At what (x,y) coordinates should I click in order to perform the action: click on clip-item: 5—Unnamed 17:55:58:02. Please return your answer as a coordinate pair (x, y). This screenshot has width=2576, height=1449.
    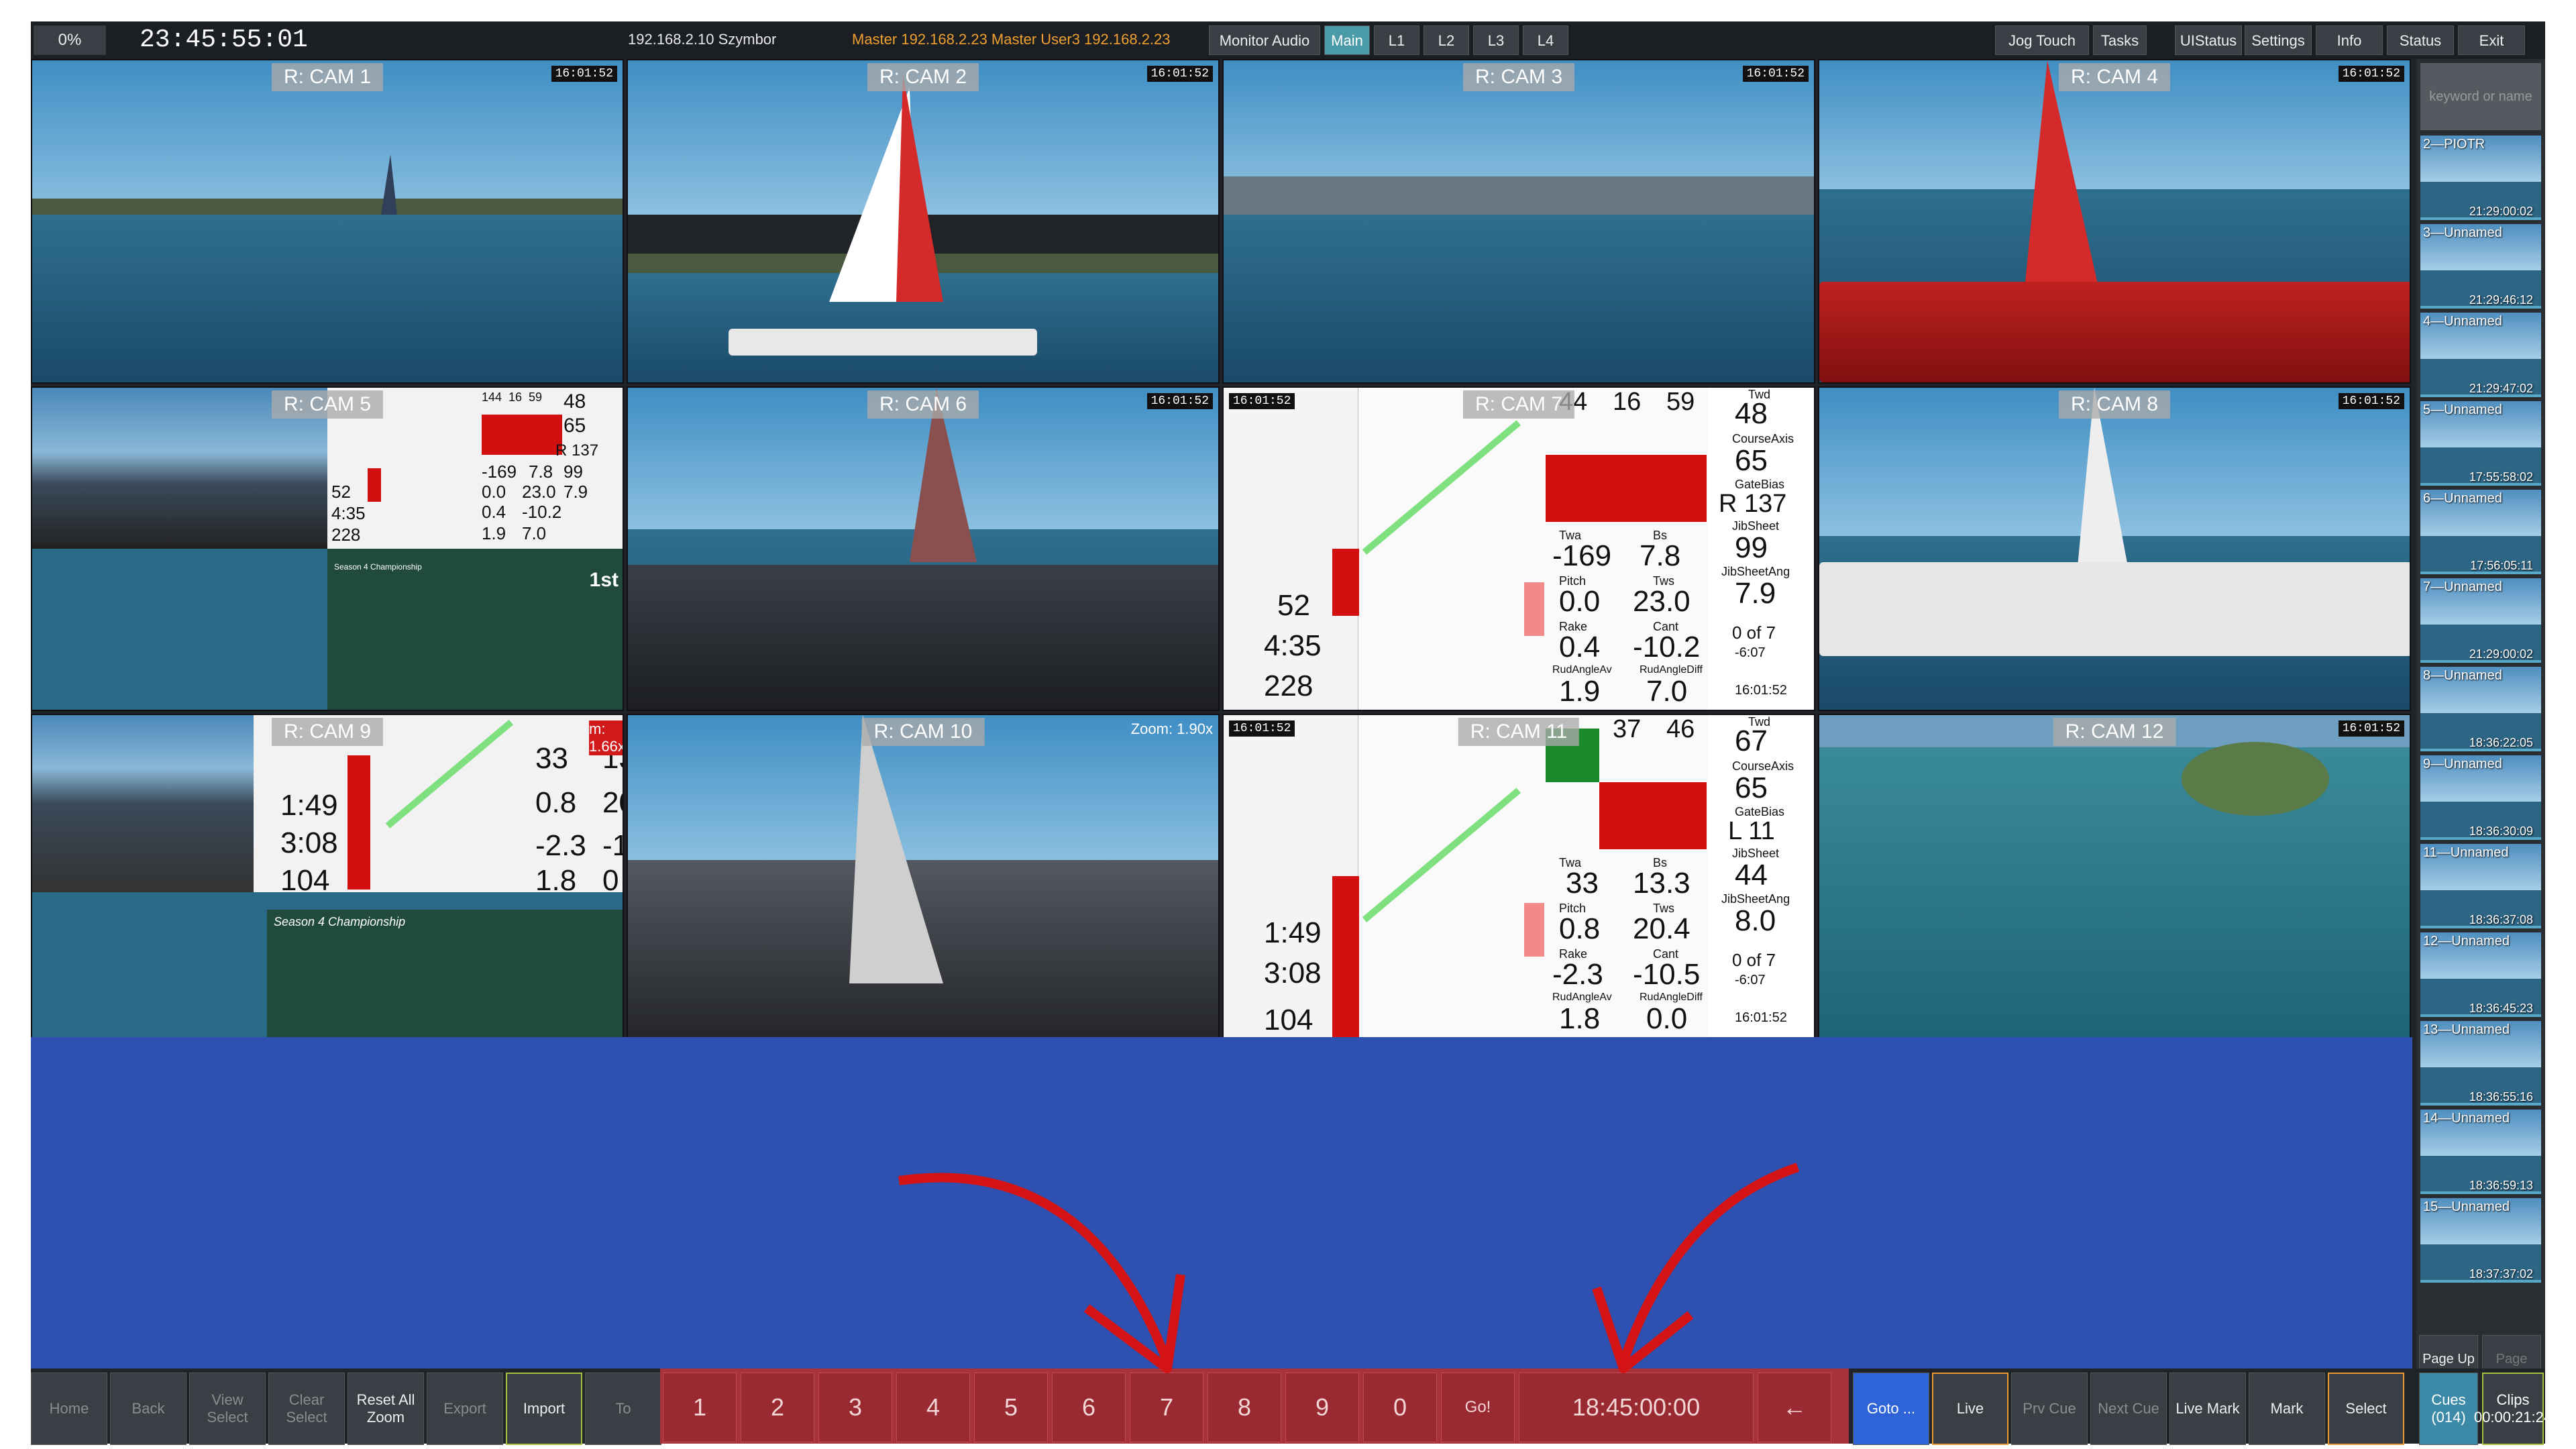
    Looking at the image, I should click on (2480, 443).